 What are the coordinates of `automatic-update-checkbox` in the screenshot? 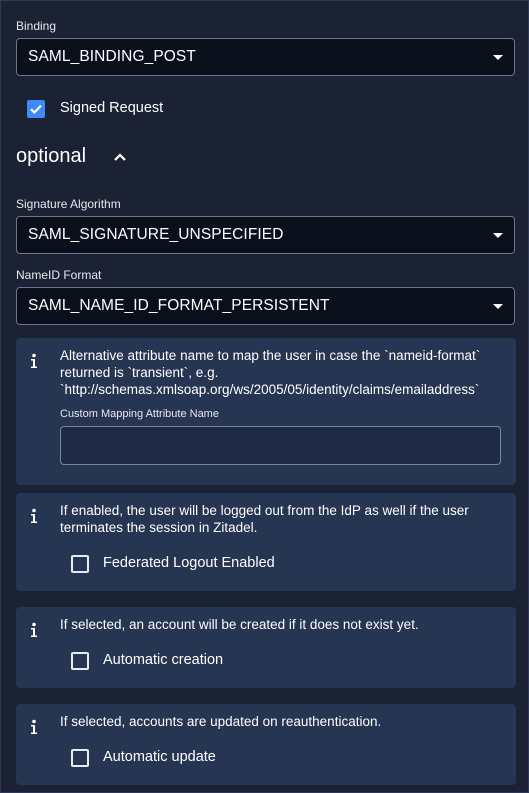 It's located at (80, 758).